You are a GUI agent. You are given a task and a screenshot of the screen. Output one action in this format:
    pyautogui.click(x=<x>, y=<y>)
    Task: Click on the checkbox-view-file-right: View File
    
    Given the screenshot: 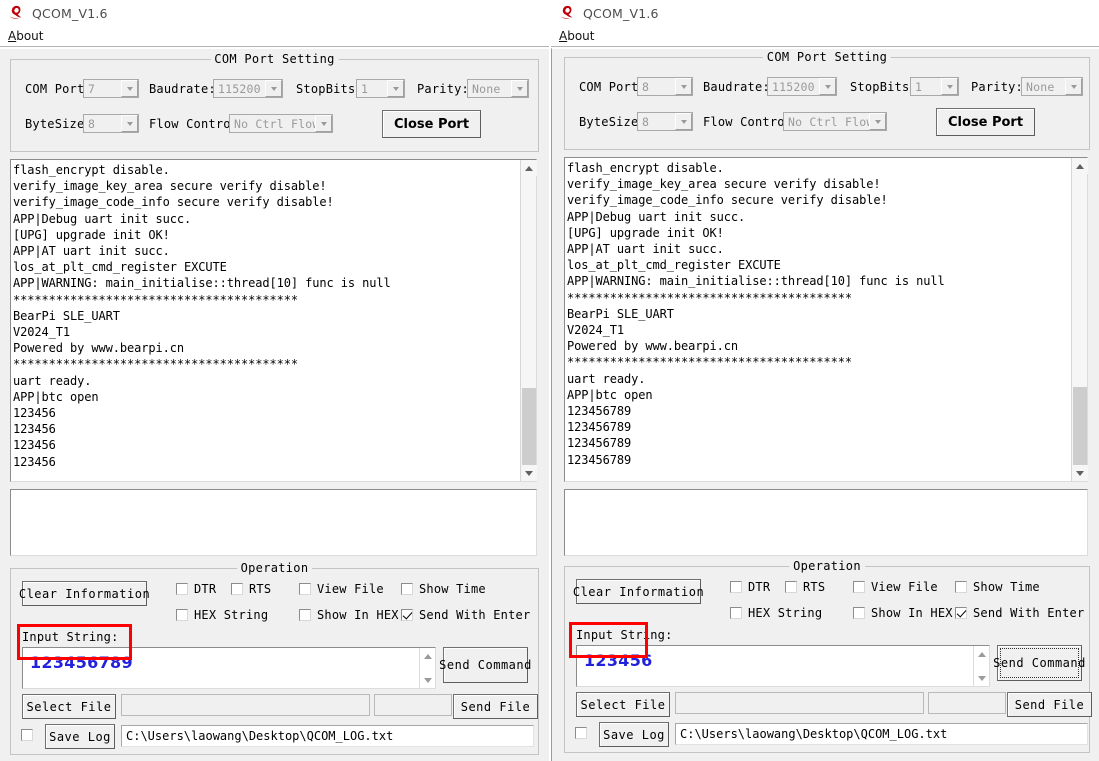 What is the action you would take?
    pyautogui.click(x=895, y=587)
    